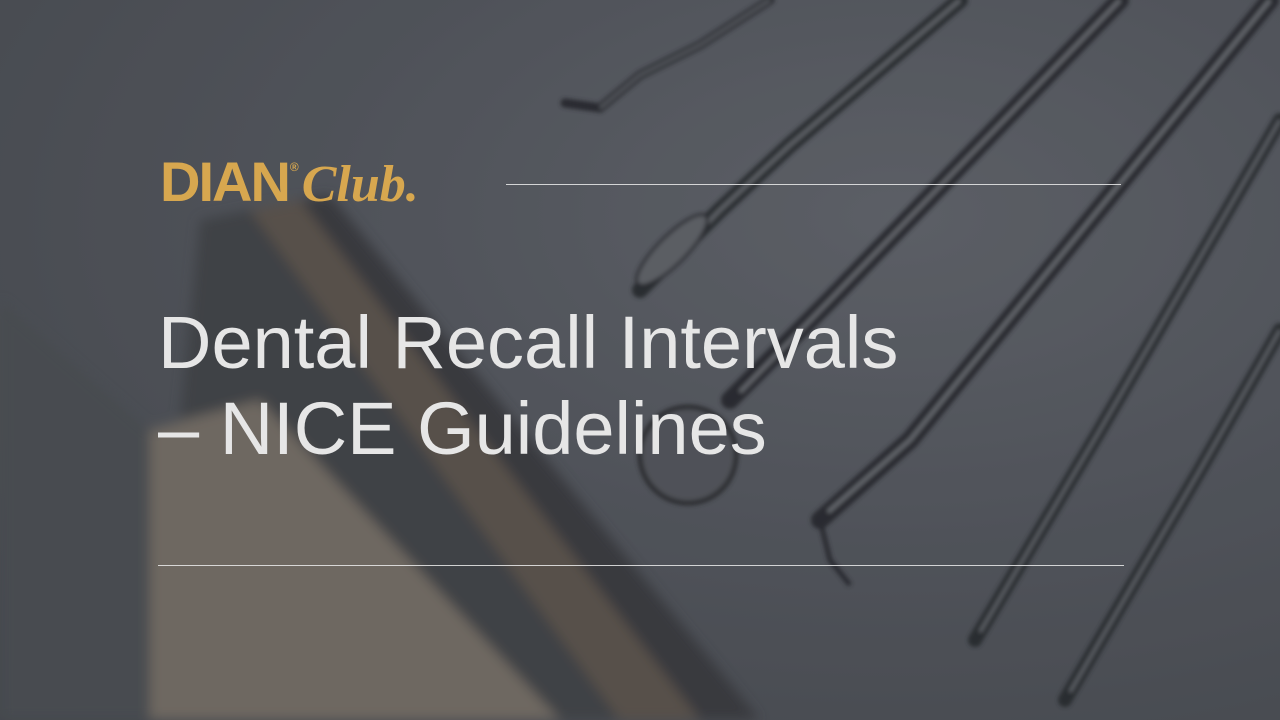 The image size is (1280, 720). What do you see at coordinates (528, 342) in the screenshot?
I see `title-line-1: Dental Recall Intervals` at bounding box center [528, 342].